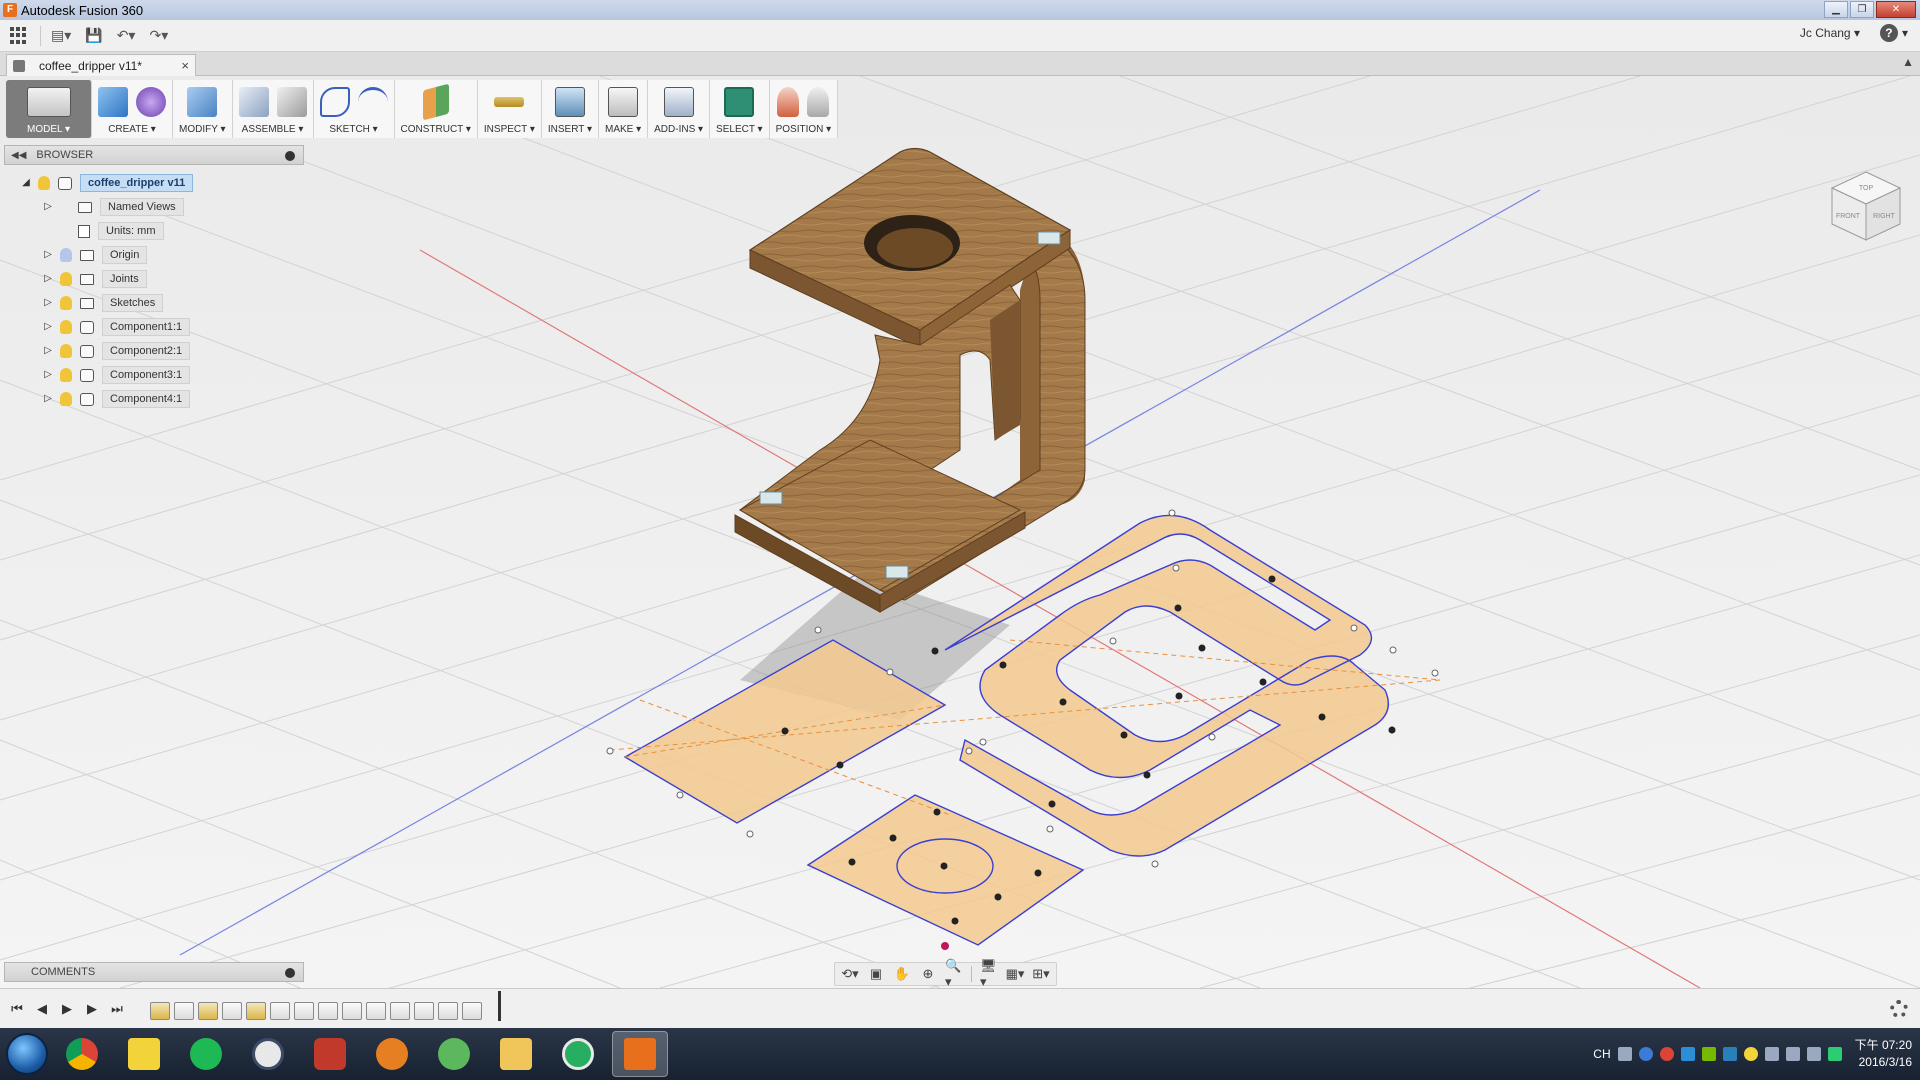 The image size is (1920, 1080). Describe the element at coordinates (788, 102) in the screenshot. I see `capture-position-icon` at that location.